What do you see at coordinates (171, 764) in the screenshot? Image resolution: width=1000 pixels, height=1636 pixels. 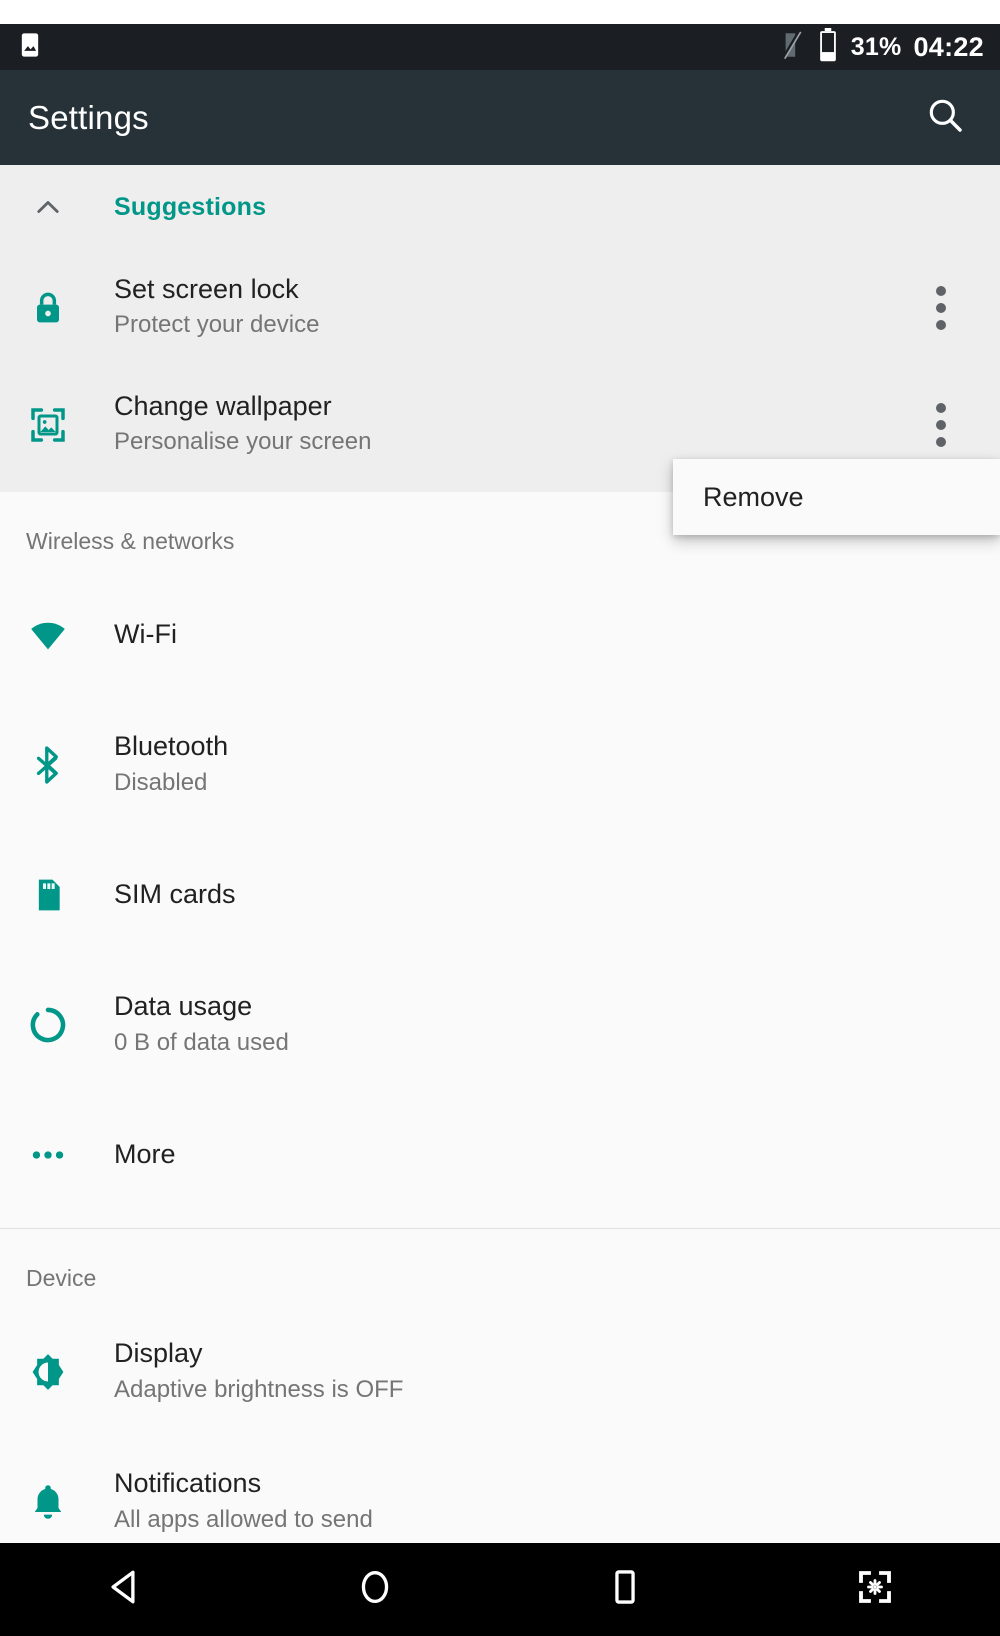 I see `row-text-block: Bluetooth Disabled` at bounding box center [171, 764].